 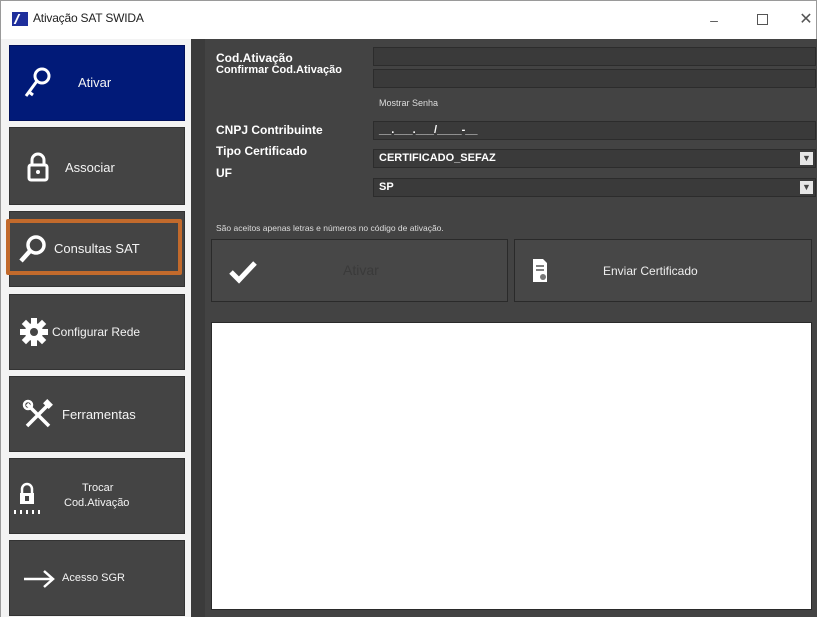 What do you see at coordinates (37, 82) in the screenshot?
I see `key-icon` at bounding box center [37, 82].